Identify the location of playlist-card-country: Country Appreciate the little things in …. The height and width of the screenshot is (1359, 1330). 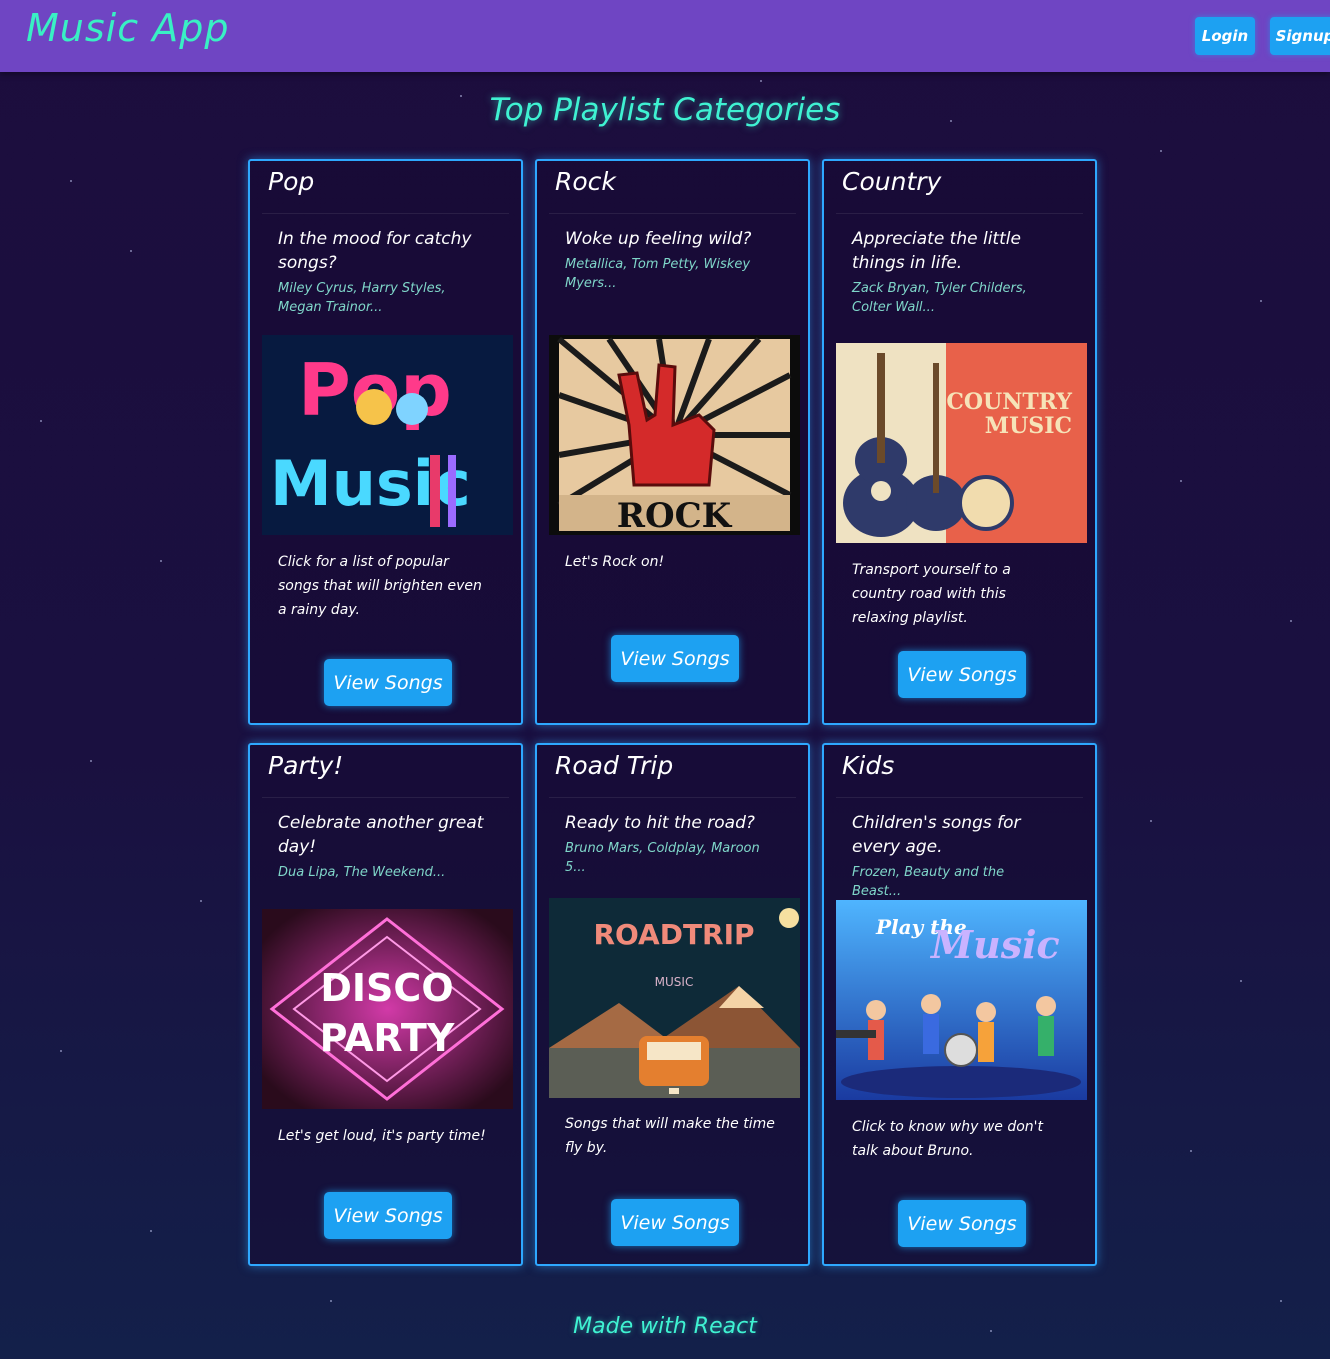
(959, 442).